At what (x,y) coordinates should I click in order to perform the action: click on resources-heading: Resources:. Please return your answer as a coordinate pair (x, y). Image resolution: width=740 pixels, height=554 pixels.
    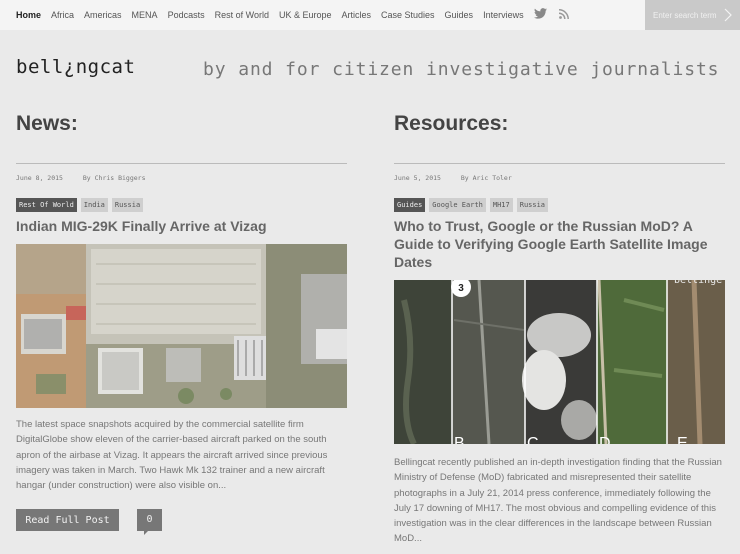
    Looking at the image, I should click on (451, 123).